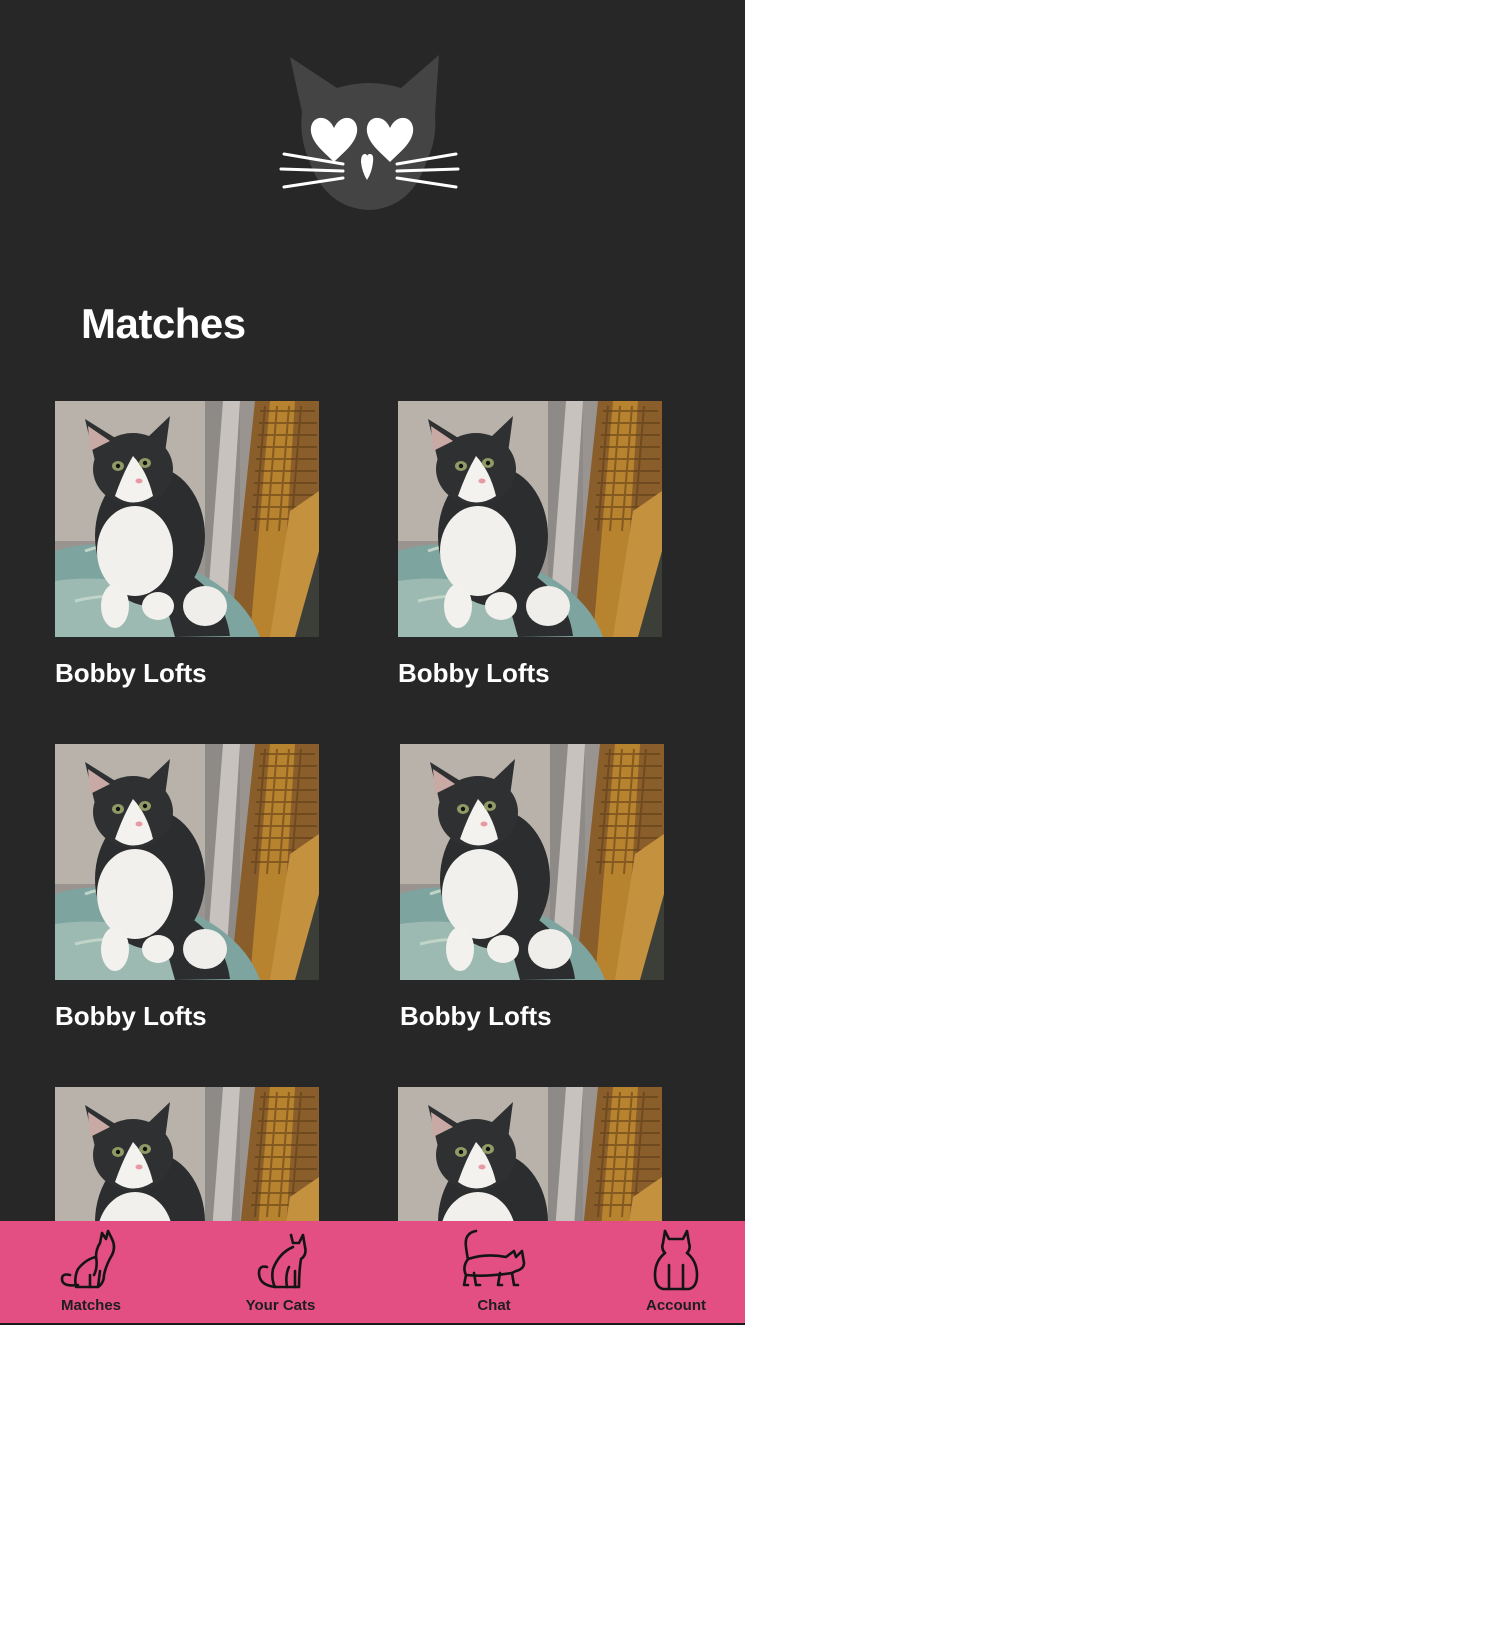 Image resolution: width=1500 pixels, height=1644 pixels. I want to click on nav-label: Account, so click(676, 1305).